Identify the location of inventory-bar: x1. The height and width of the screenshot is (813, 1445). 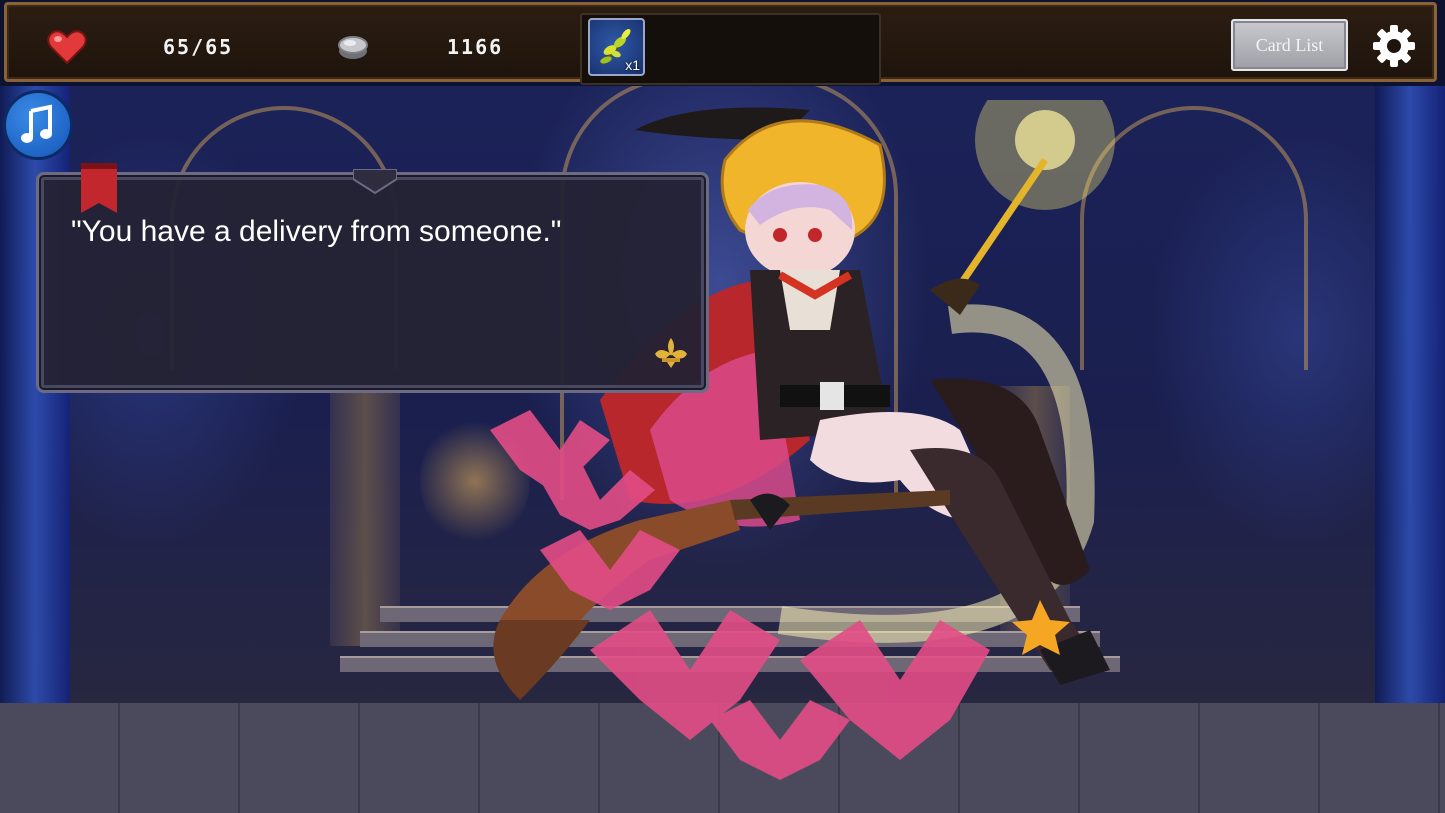
(730, 49).